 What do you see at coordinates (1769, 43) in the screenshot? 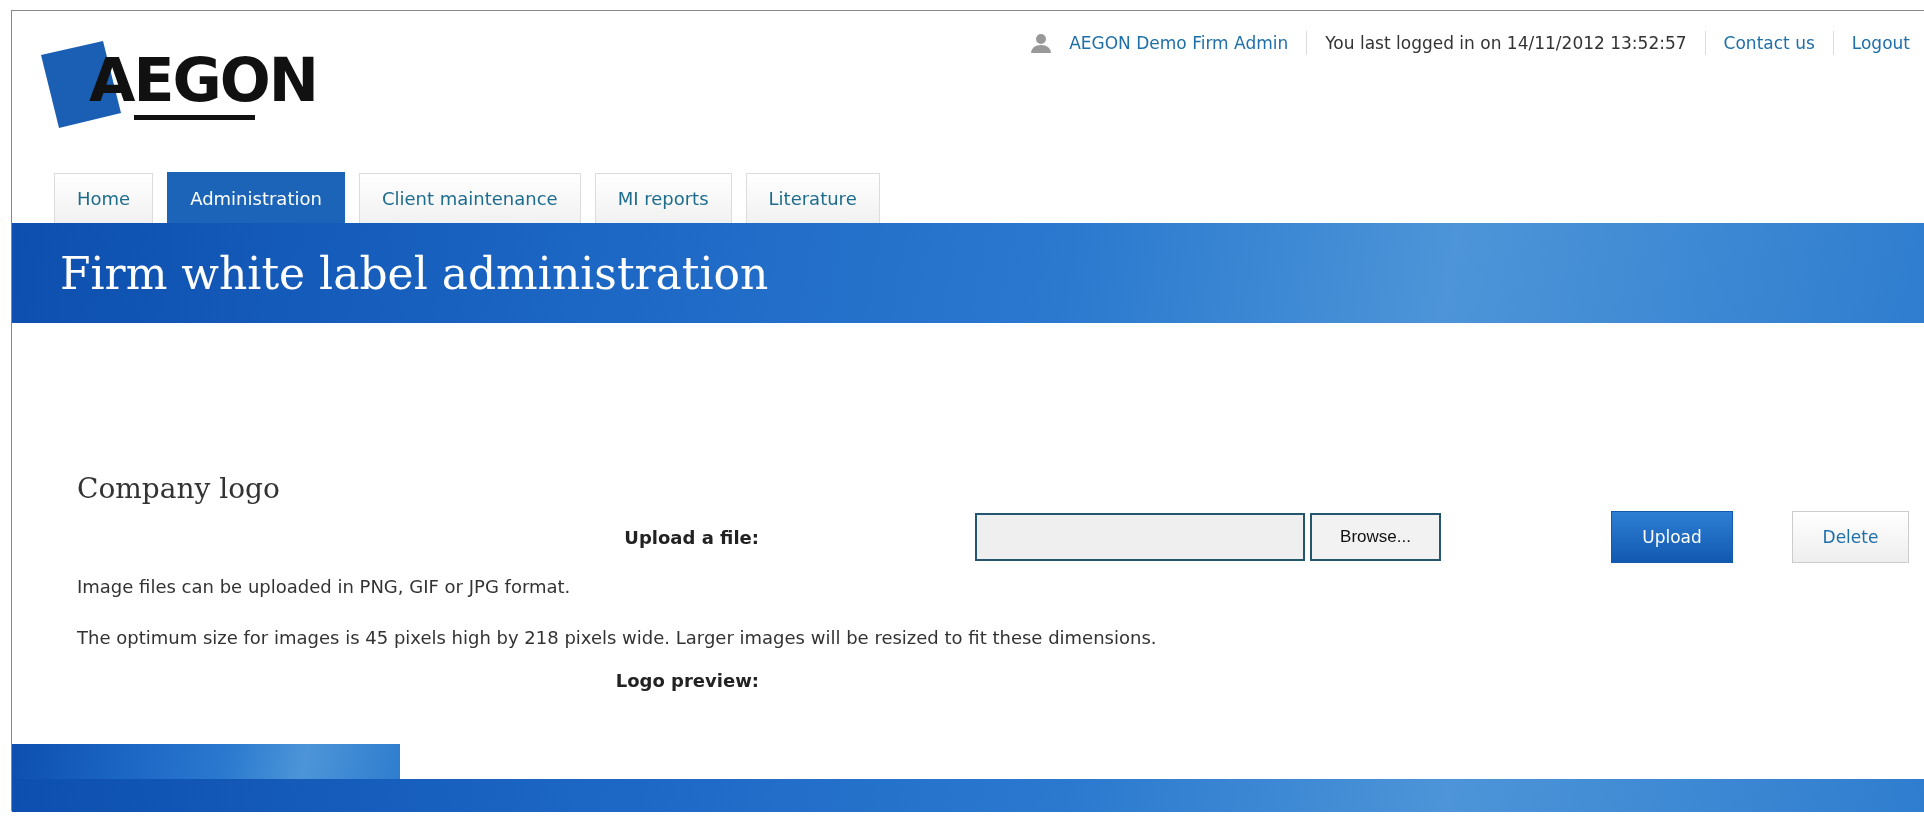
I see `header-link: Contact us` at bounding box center [1769, 43].